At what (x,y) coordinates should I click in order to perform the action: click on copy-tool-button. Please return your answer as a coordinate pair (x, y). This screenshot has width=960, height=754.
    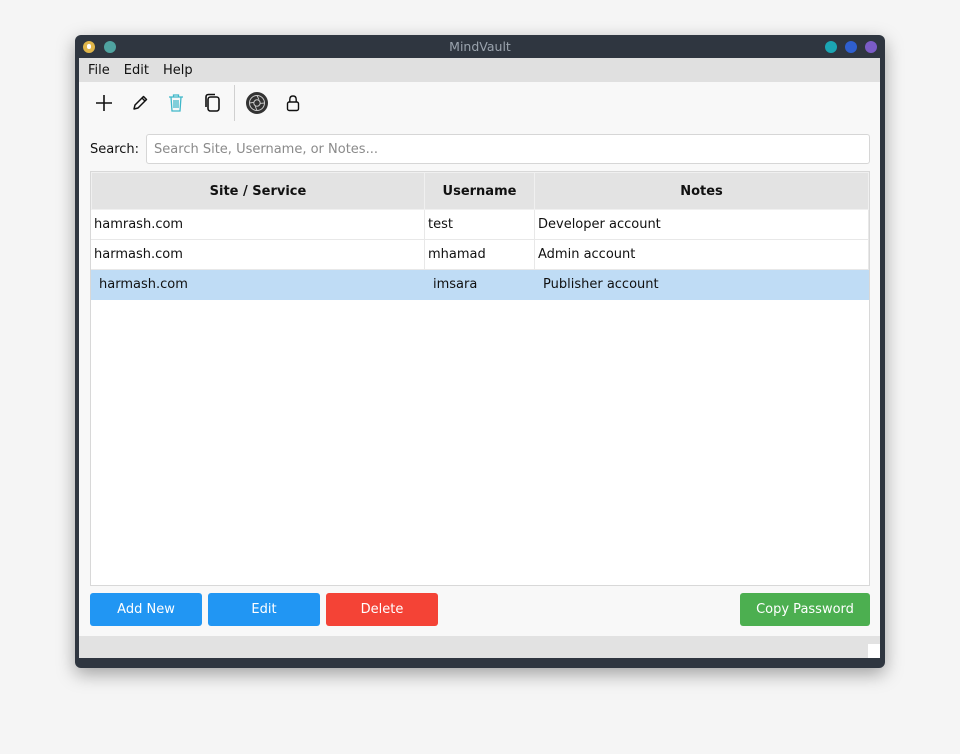
    Looking at the image, I should click on (212, 103).